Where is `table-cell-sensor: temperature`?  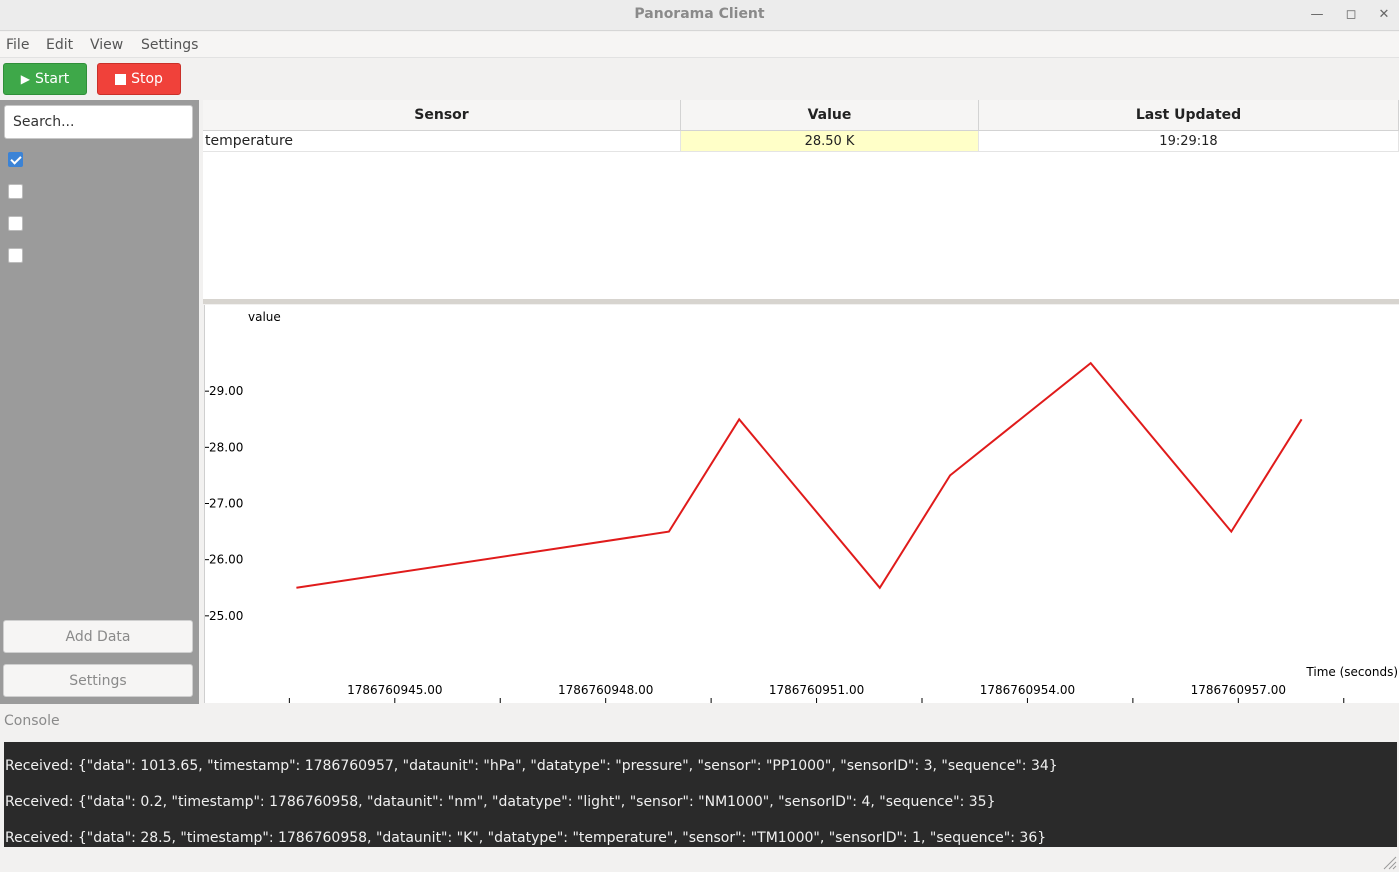 table-cell-sensor: temperature is located at coordinates (442, 141).